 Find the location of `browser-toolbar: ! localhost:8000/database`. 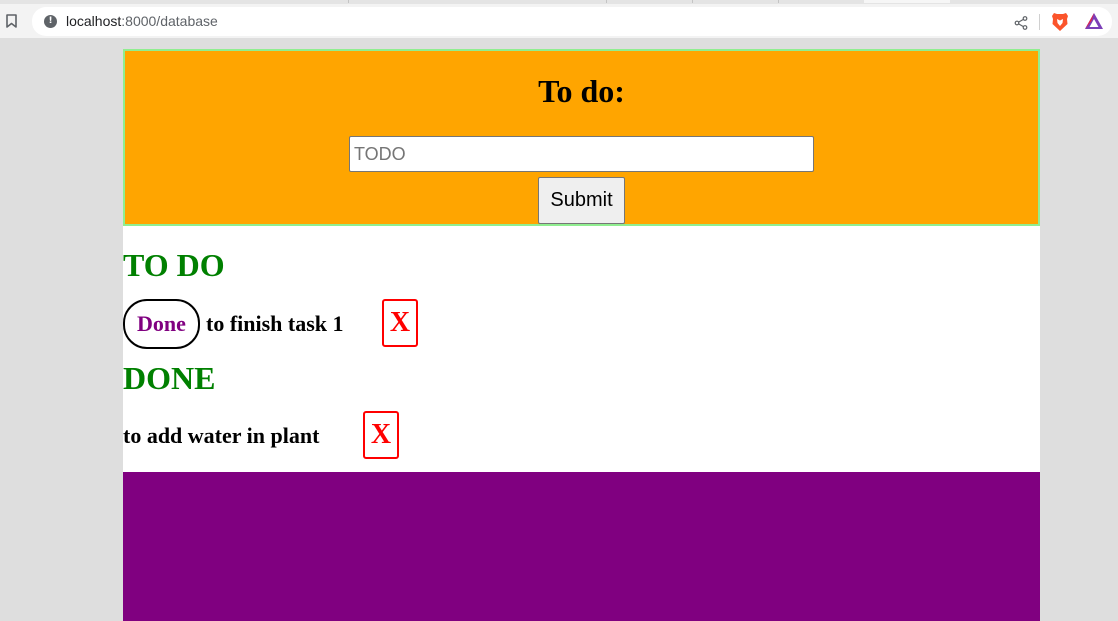

browser-toolbar: ! localhost:8000/database is located at coordinates (559, 21).